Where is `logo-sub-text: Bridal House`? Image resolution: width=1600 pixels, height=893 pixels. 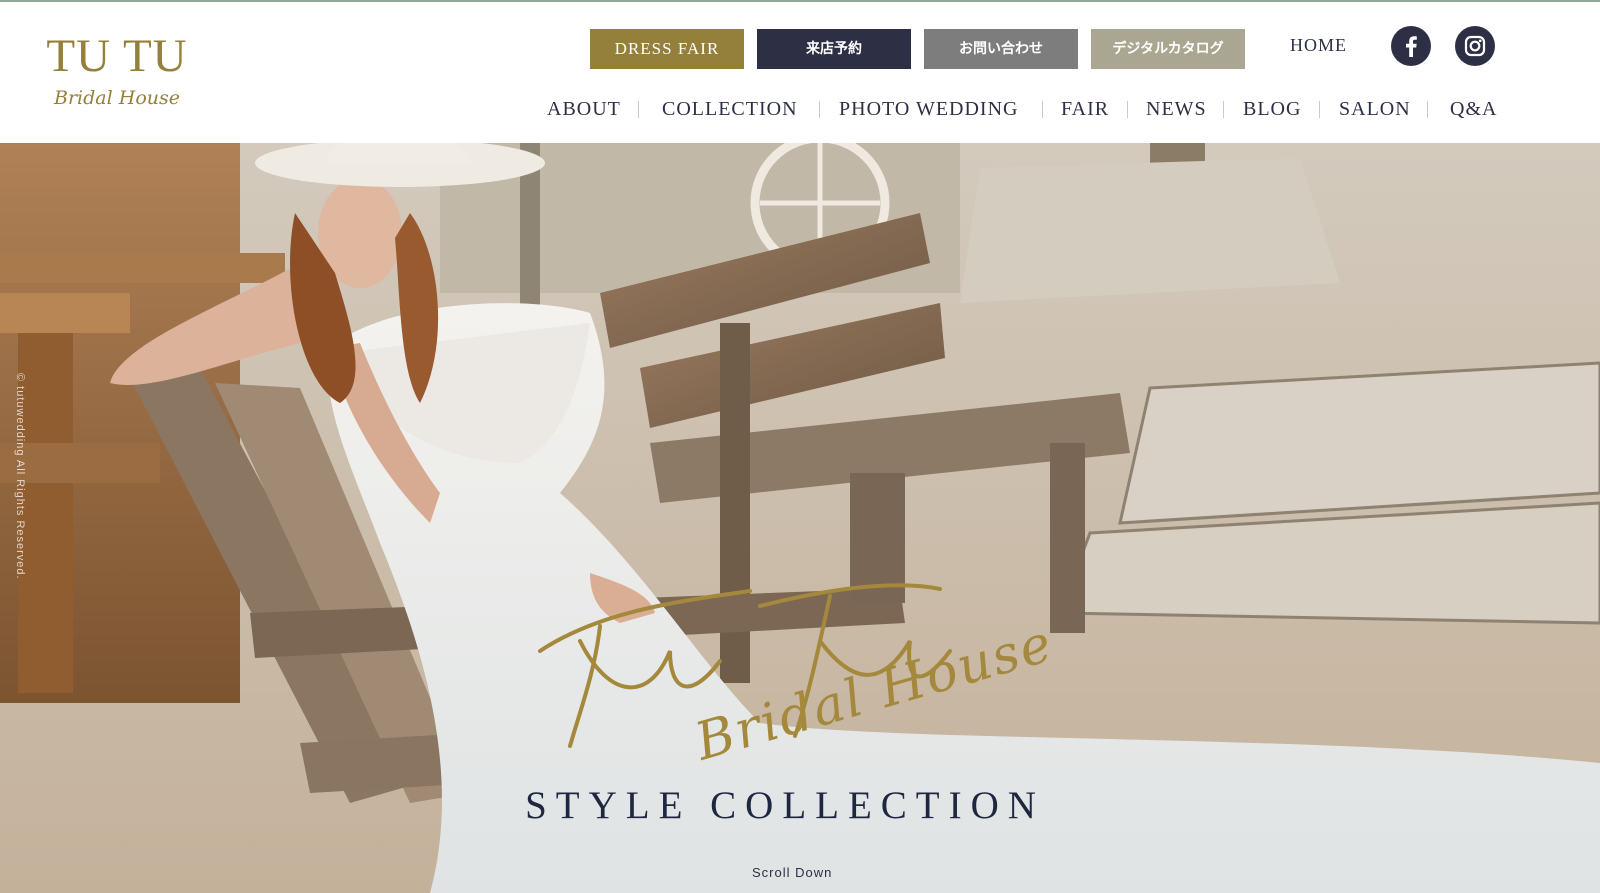 logo-sub-text: Bridal House is located at coordinates (117, 98).